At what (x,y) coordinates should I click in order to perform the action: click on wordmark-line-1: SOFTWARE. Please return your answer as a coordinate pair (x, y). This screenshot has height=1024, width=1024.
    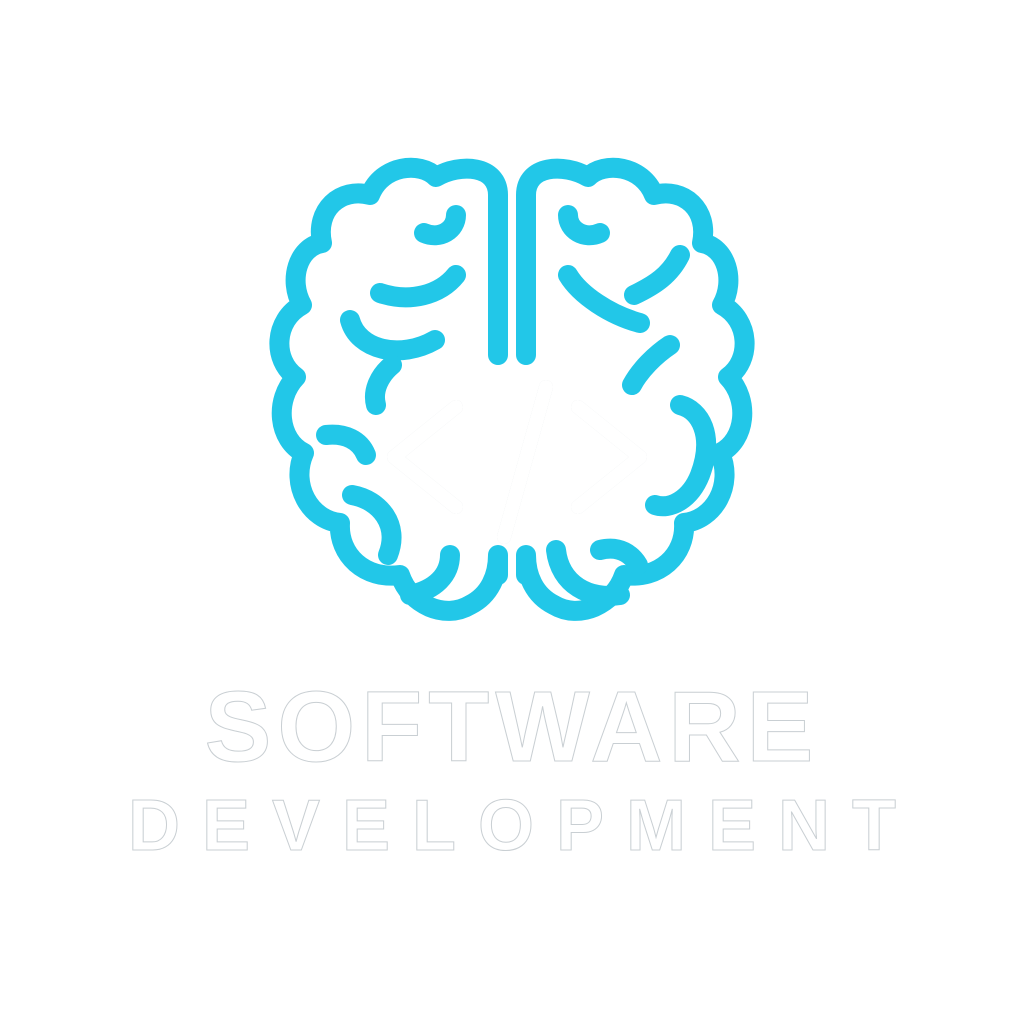
    Looking at the image, I should click on (512, 727).